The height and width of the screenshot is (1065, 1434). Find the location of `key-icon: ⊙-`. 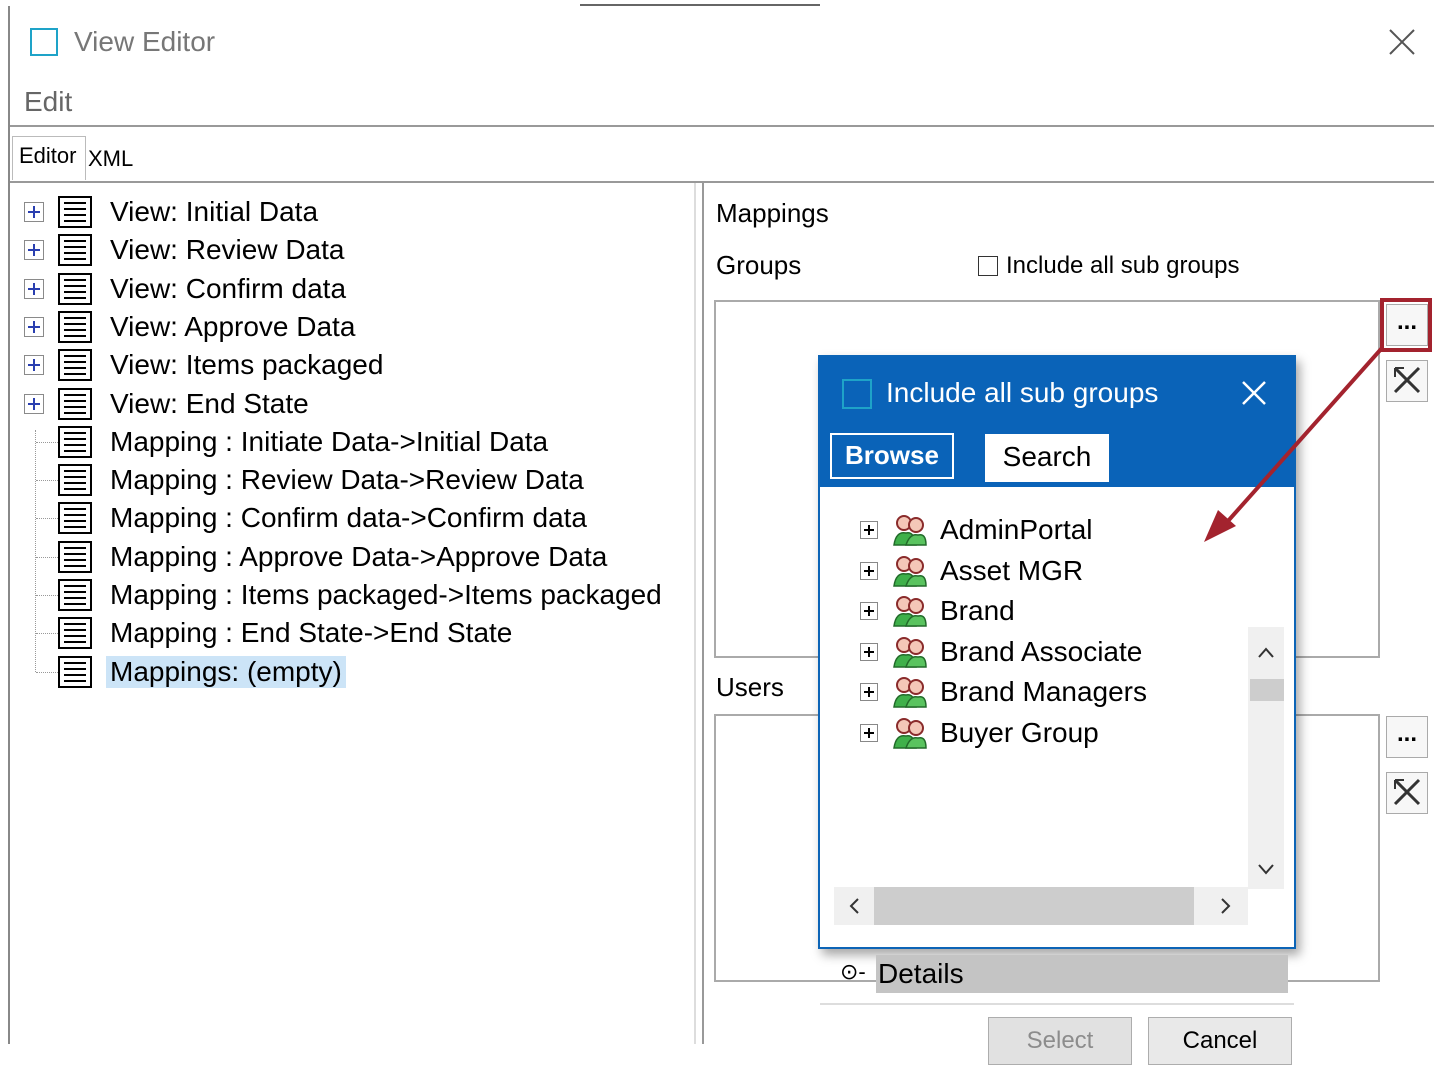

key-icon: ⊙- is located at coordinates (853, 971).